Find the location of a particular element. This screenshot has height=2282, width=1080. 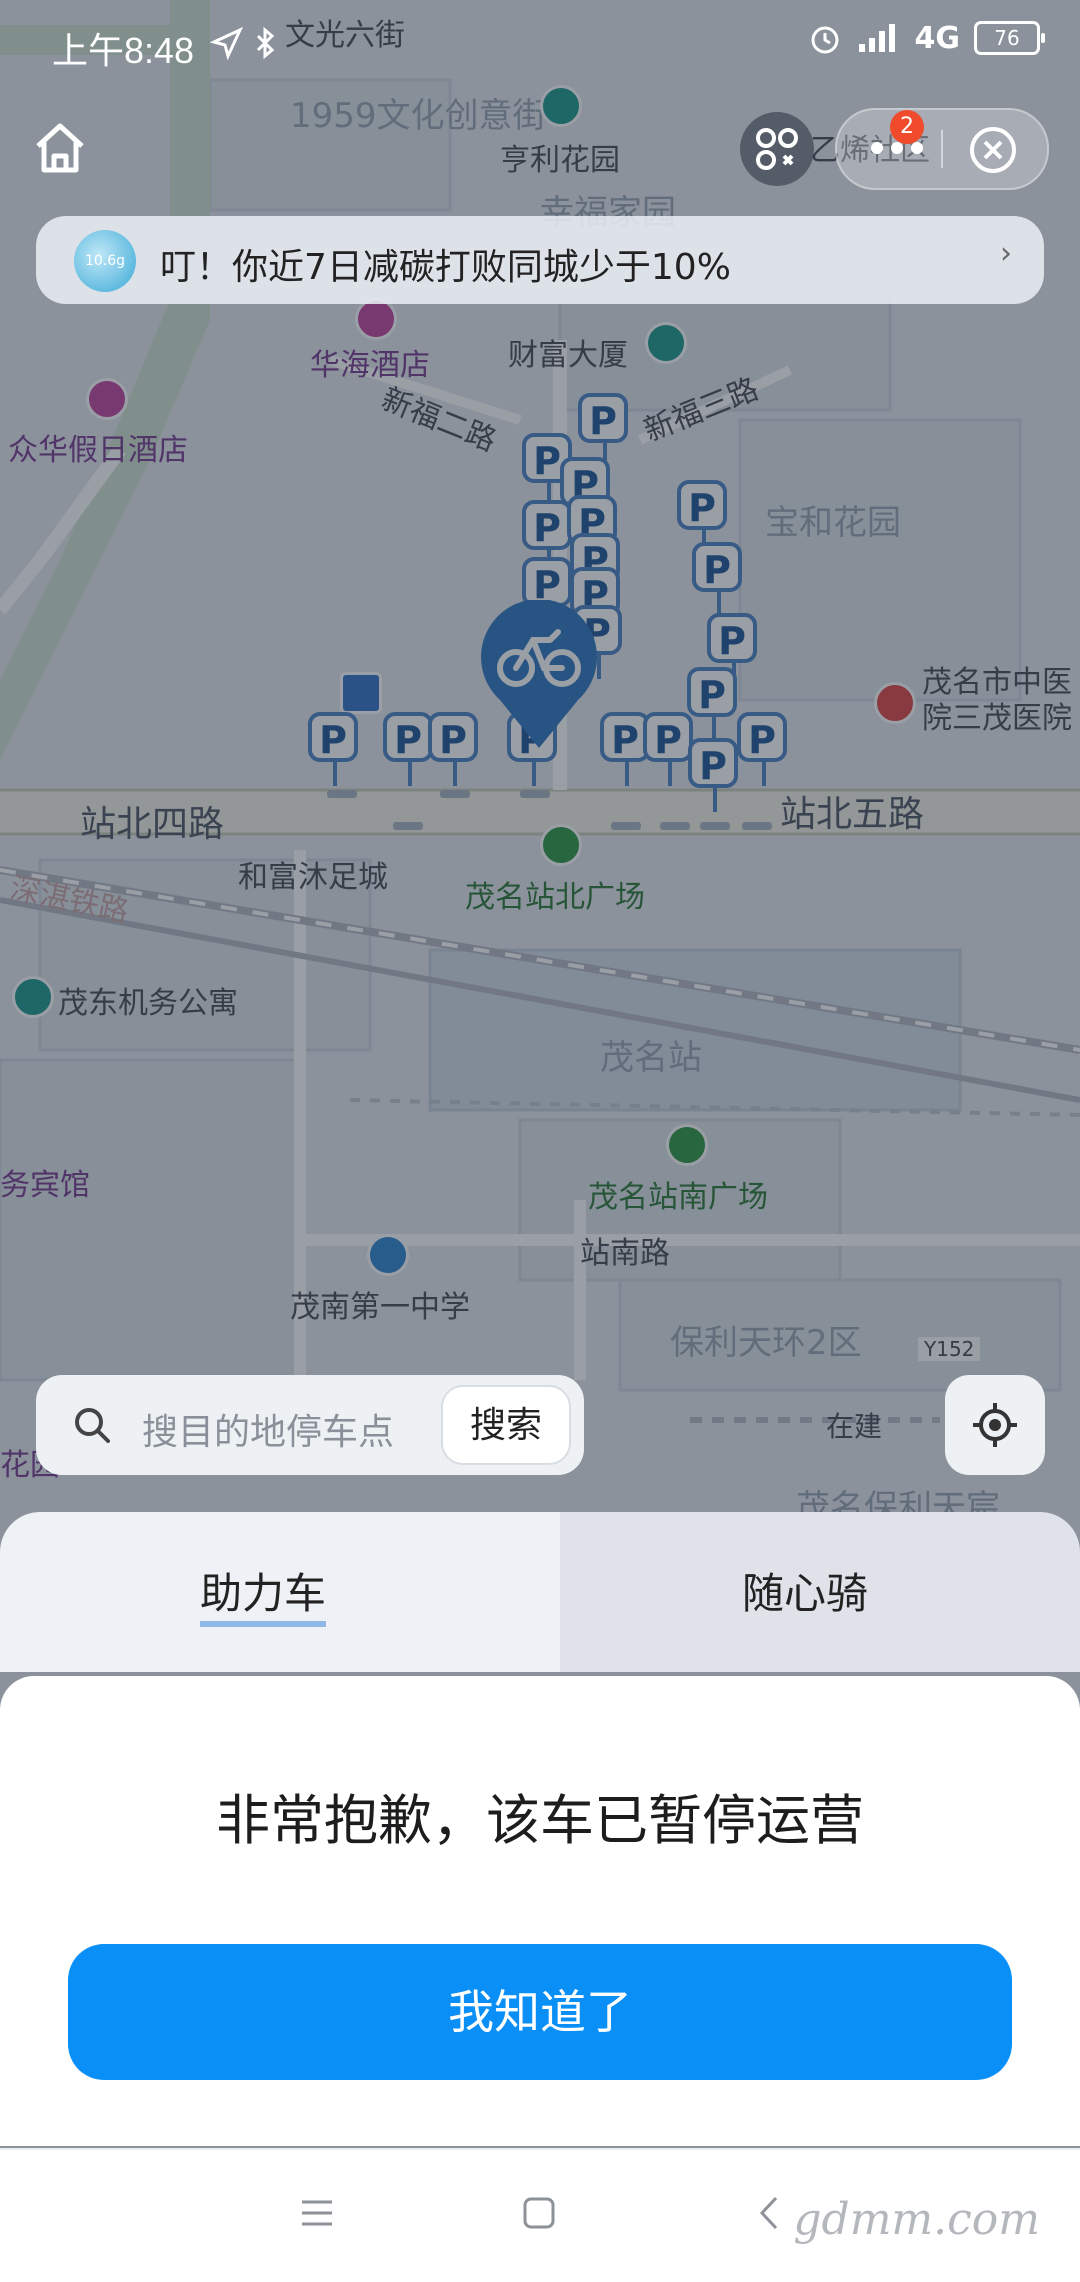

map-label: 务宾馆 is located at coordinates (45, 1185).